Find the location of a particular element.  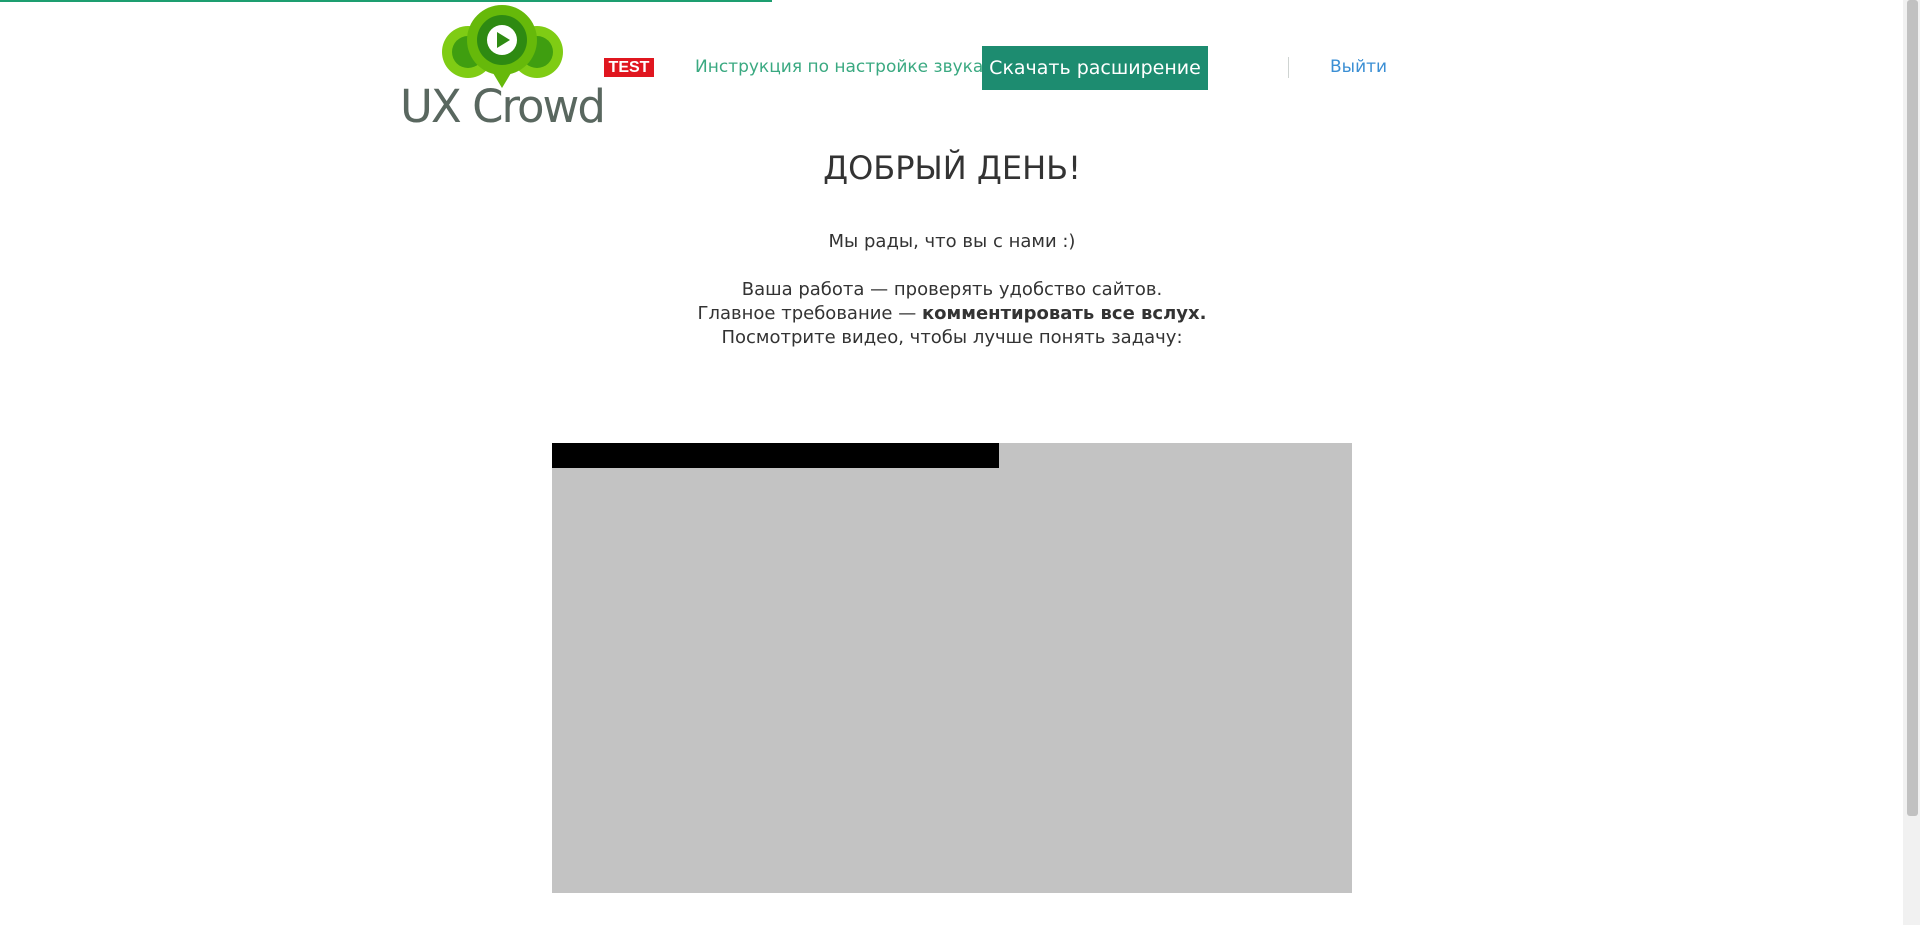

task-line-2-emphasis: комментировать все вслух. is located at coordinates (1064, 313).